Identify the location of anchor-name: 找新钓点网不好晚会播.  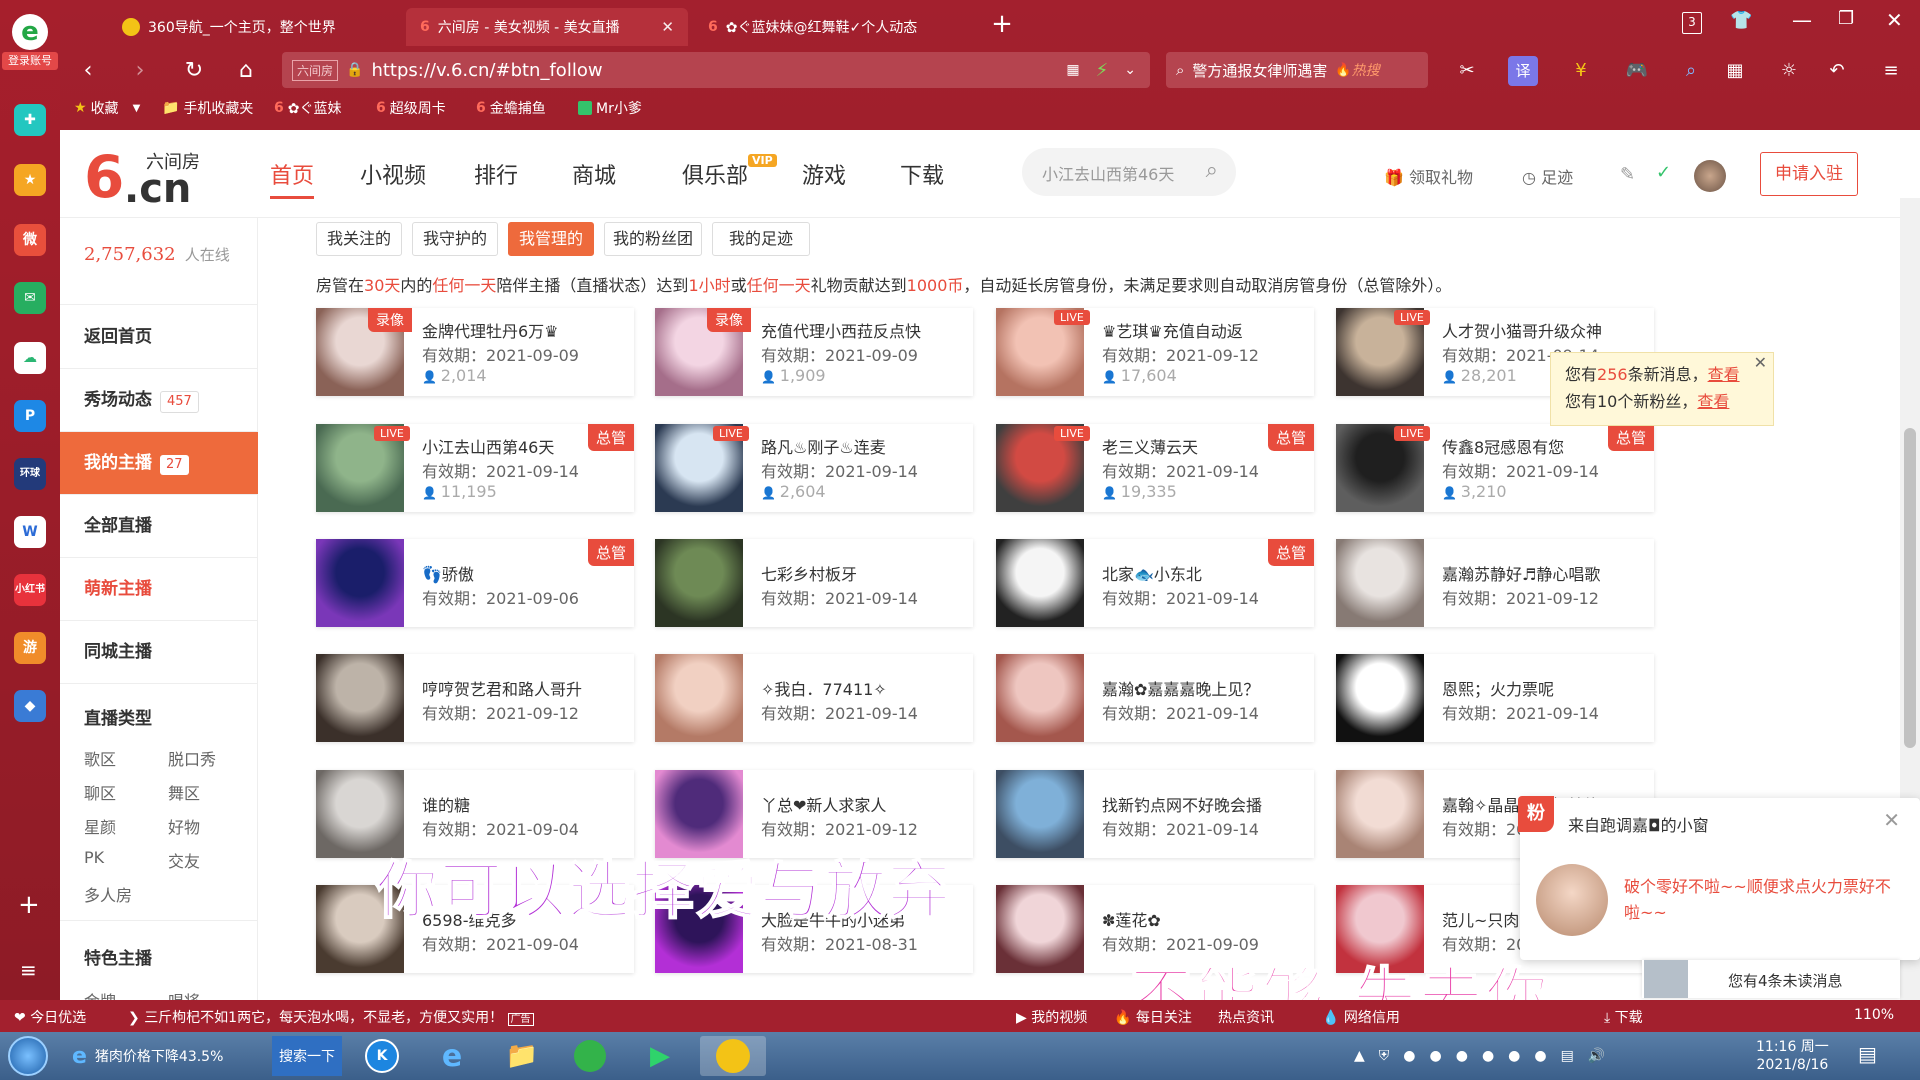
(1202, 804).